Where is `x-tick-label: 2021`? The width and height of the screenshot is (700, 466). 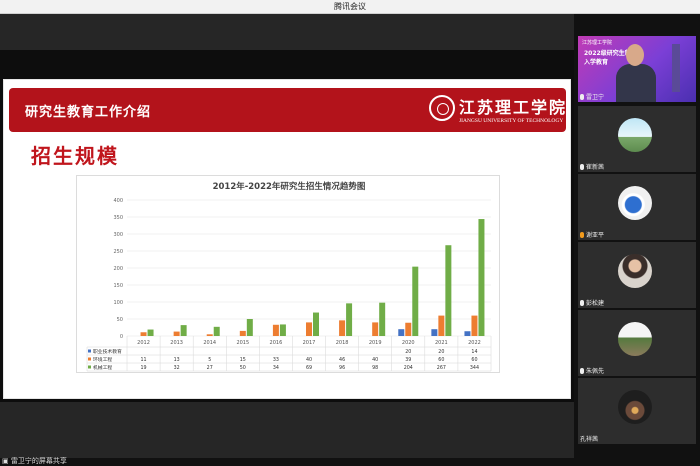 x-tick-label: 2021 is located at coordinates (441, 343).